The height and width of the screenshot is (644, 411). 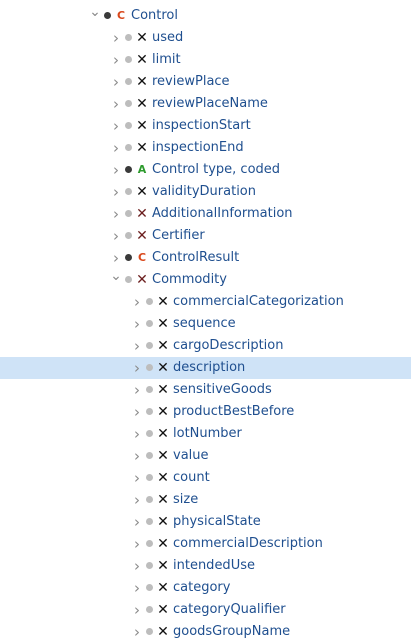 I want to click on tree-node-commodity: ✕ Commodity, so click(x=205, y=280).